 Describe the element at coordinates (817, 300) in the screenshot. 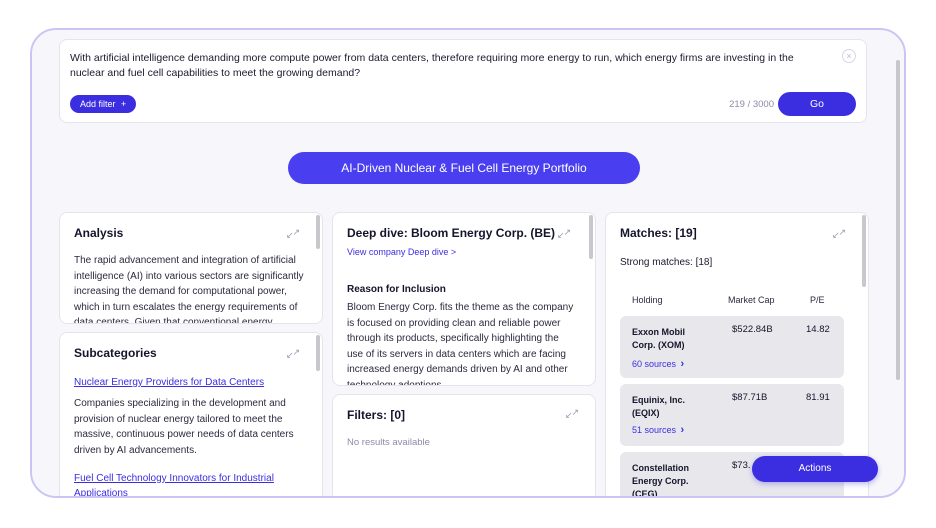

I see `column-header-pe: P/E` at that location.